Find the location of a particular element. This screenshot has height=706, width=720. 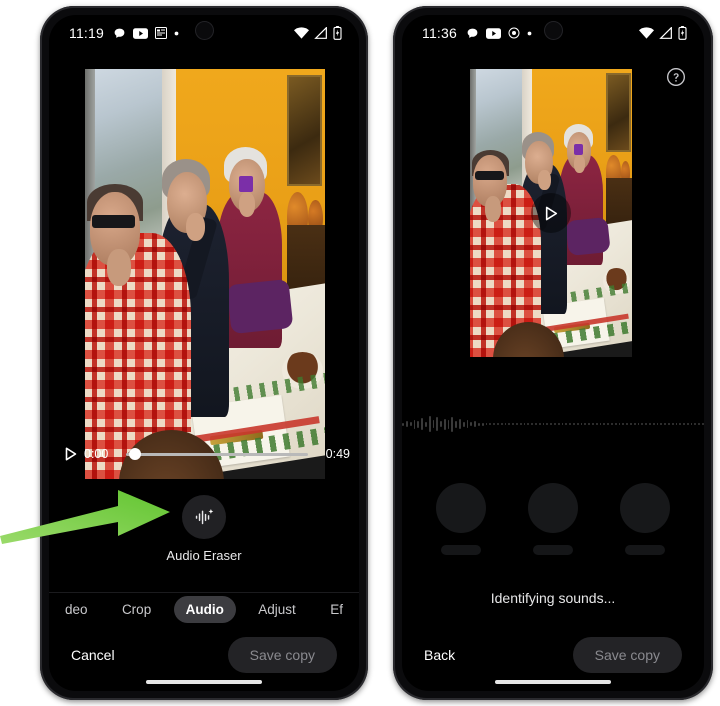

tab-effects: Ef is located at coordinates (336, 609).